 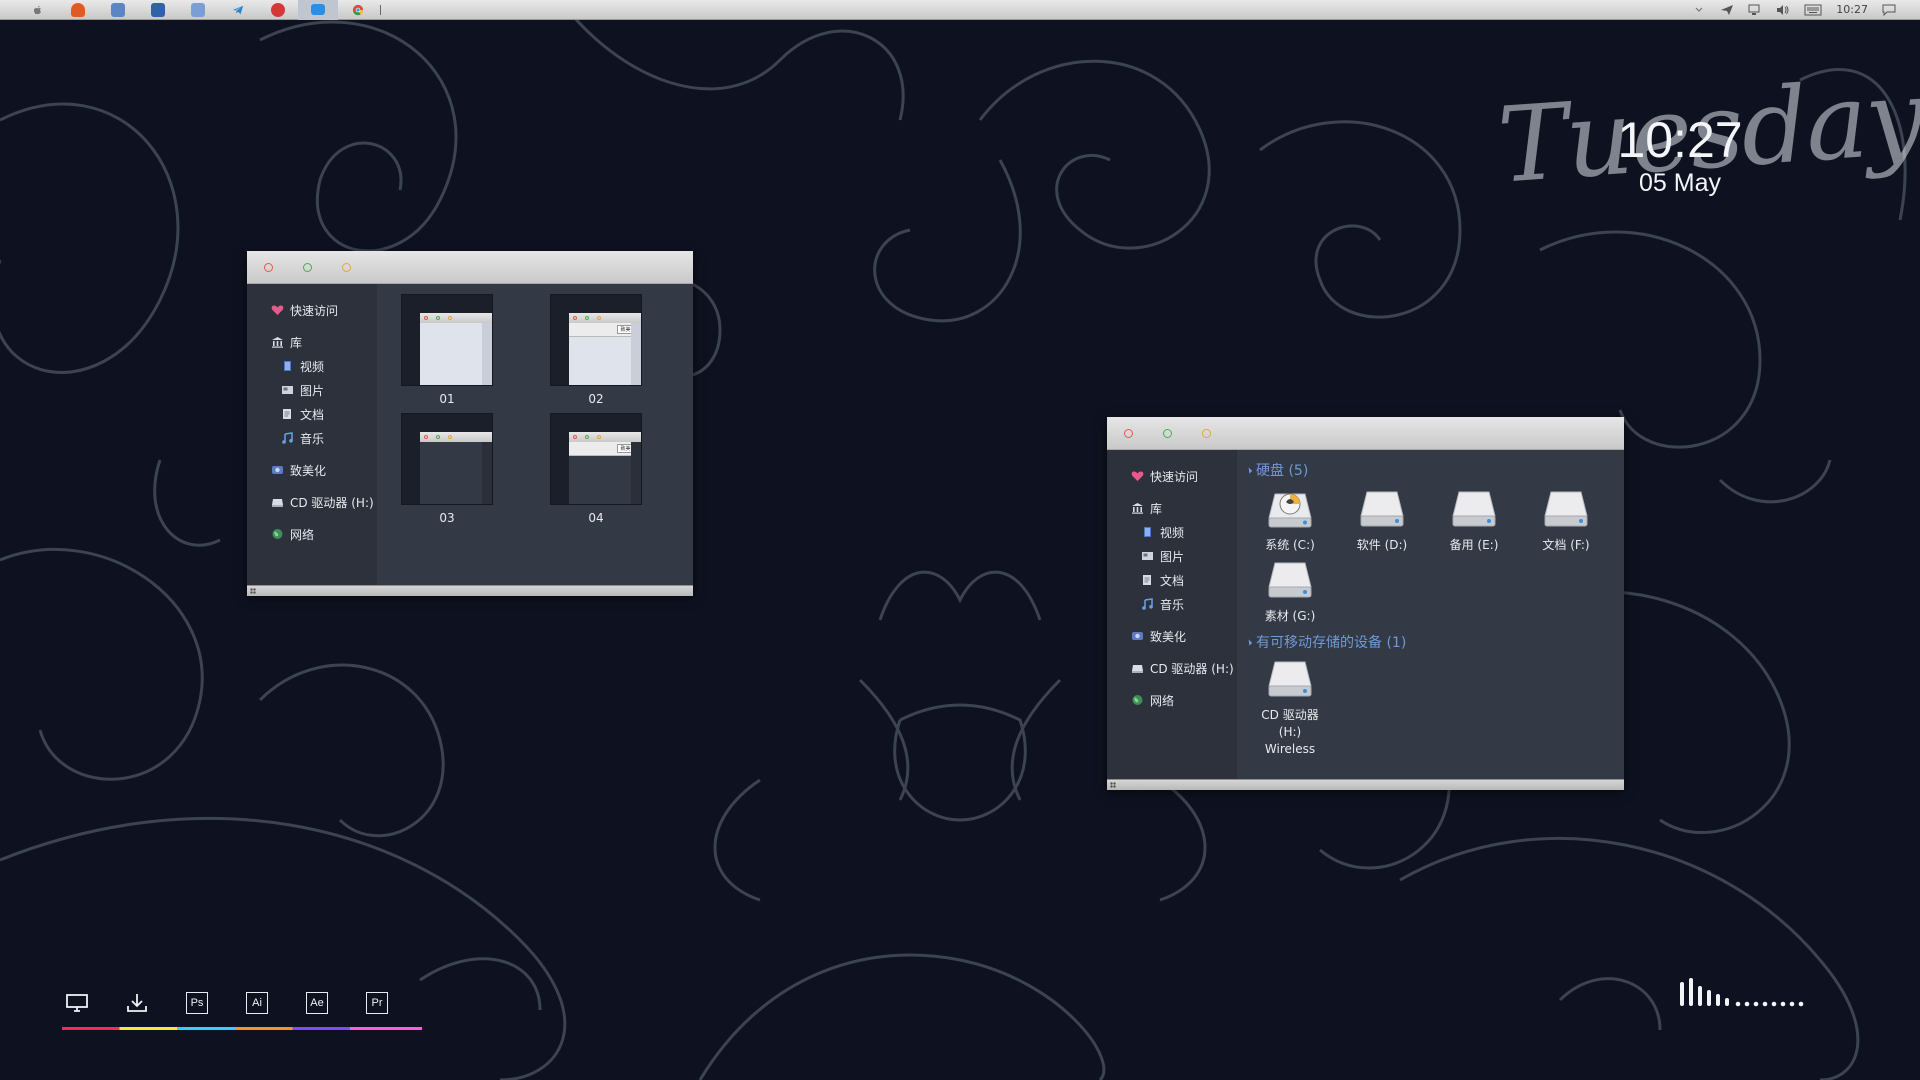 I want to click on bottom-dock: Ps Ai Ae Pr, so click(x=227, y=1003).